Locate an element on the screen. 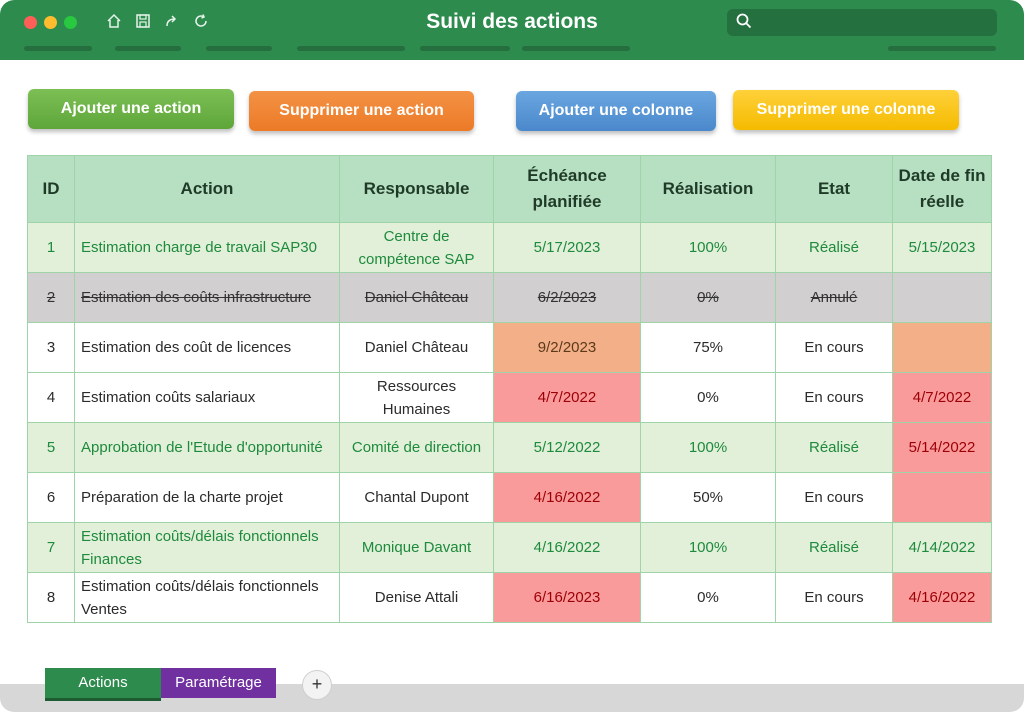  delete-action-button: Supprimer une action is located at coordinates (361, 111).